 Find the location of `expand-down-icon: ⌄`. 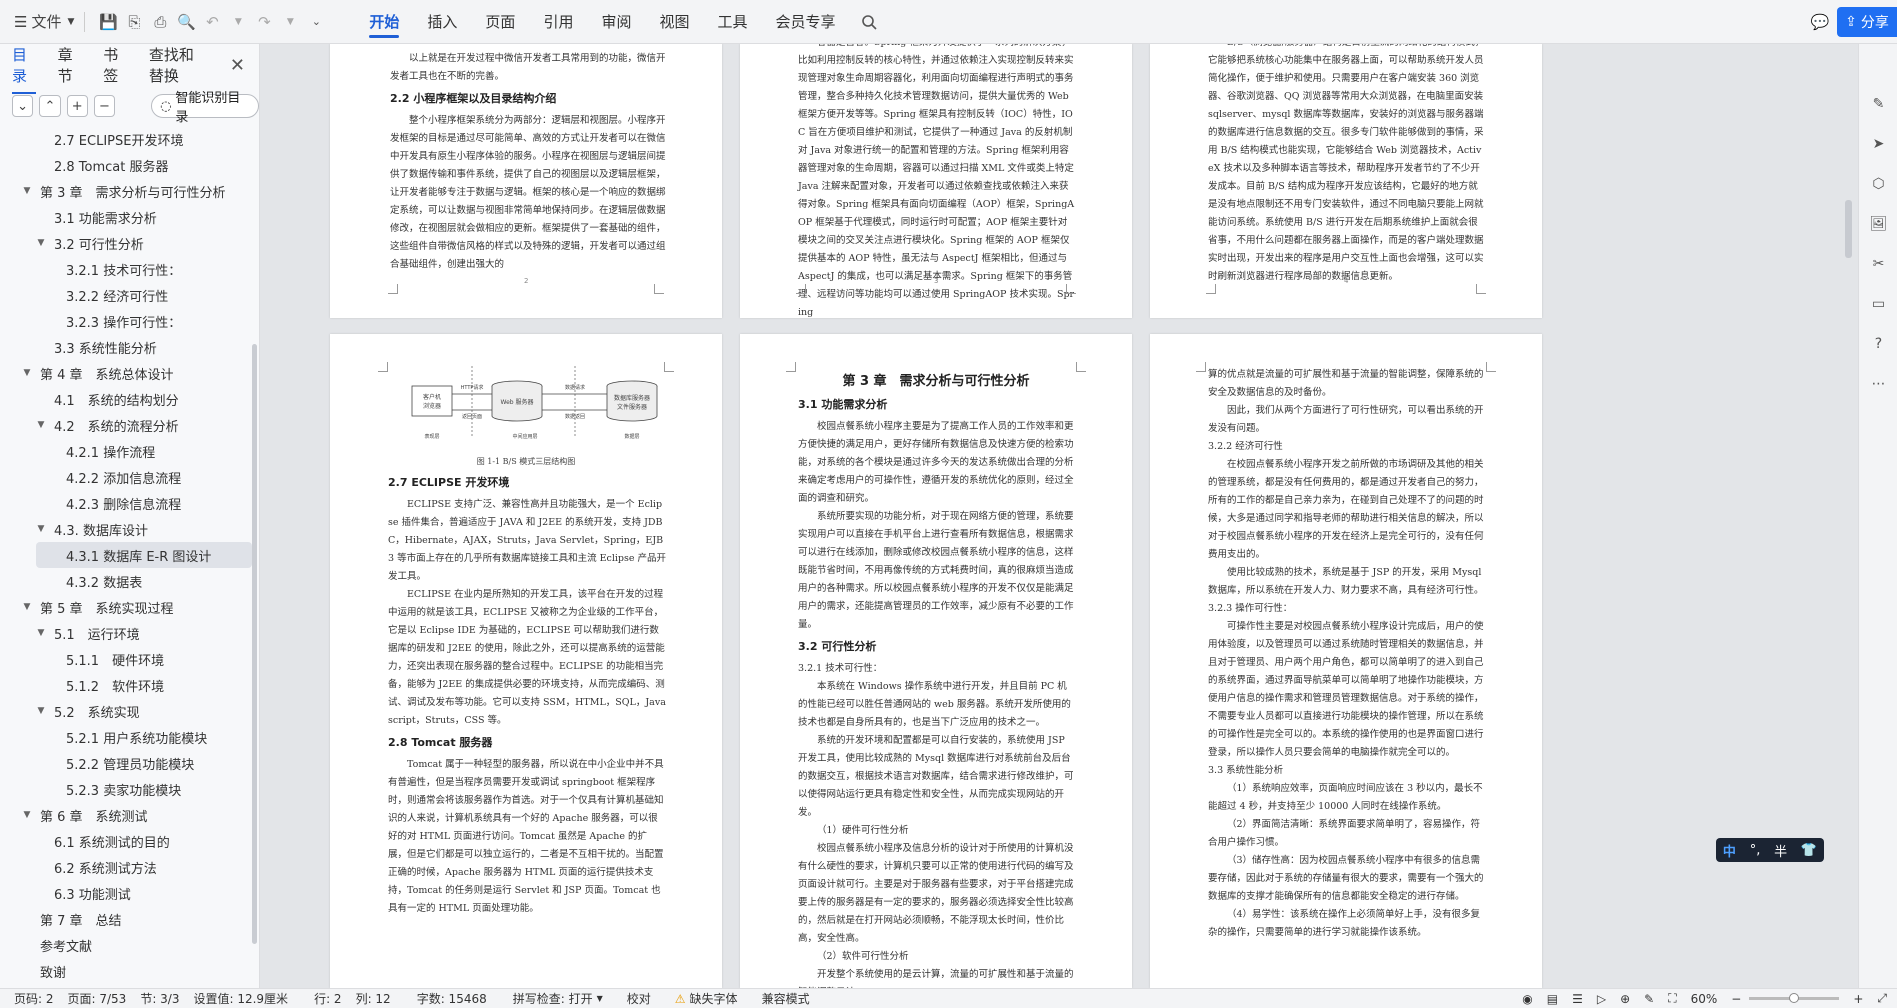

expand-down-icon: ⌄ is located at coordinates (23, 106).